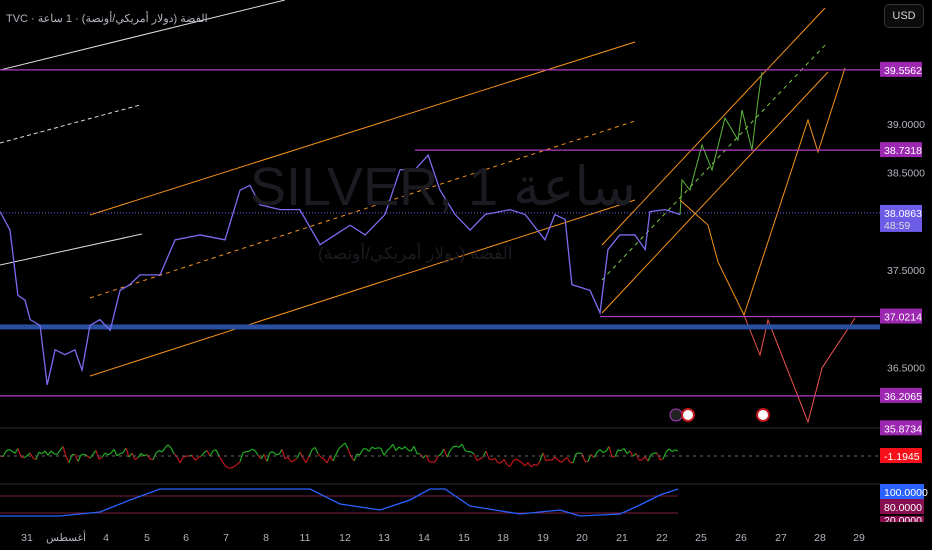  What do you see at coordinates (904, 16) in the screenshot?
I see `currency-button: USD` at bounding box center [904, 16].